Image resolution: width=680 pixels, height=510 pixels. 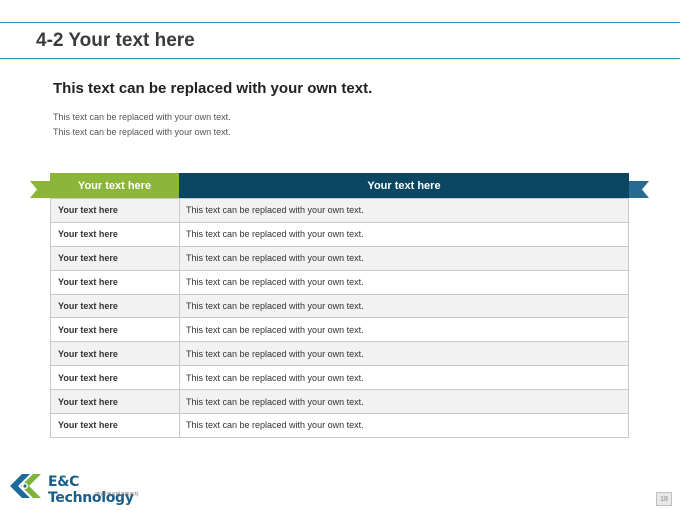 What do you see at coordinates (91, 490) in the screenshot?
I see `logo-name: E&C Technology` at bounding box center [91, 490].